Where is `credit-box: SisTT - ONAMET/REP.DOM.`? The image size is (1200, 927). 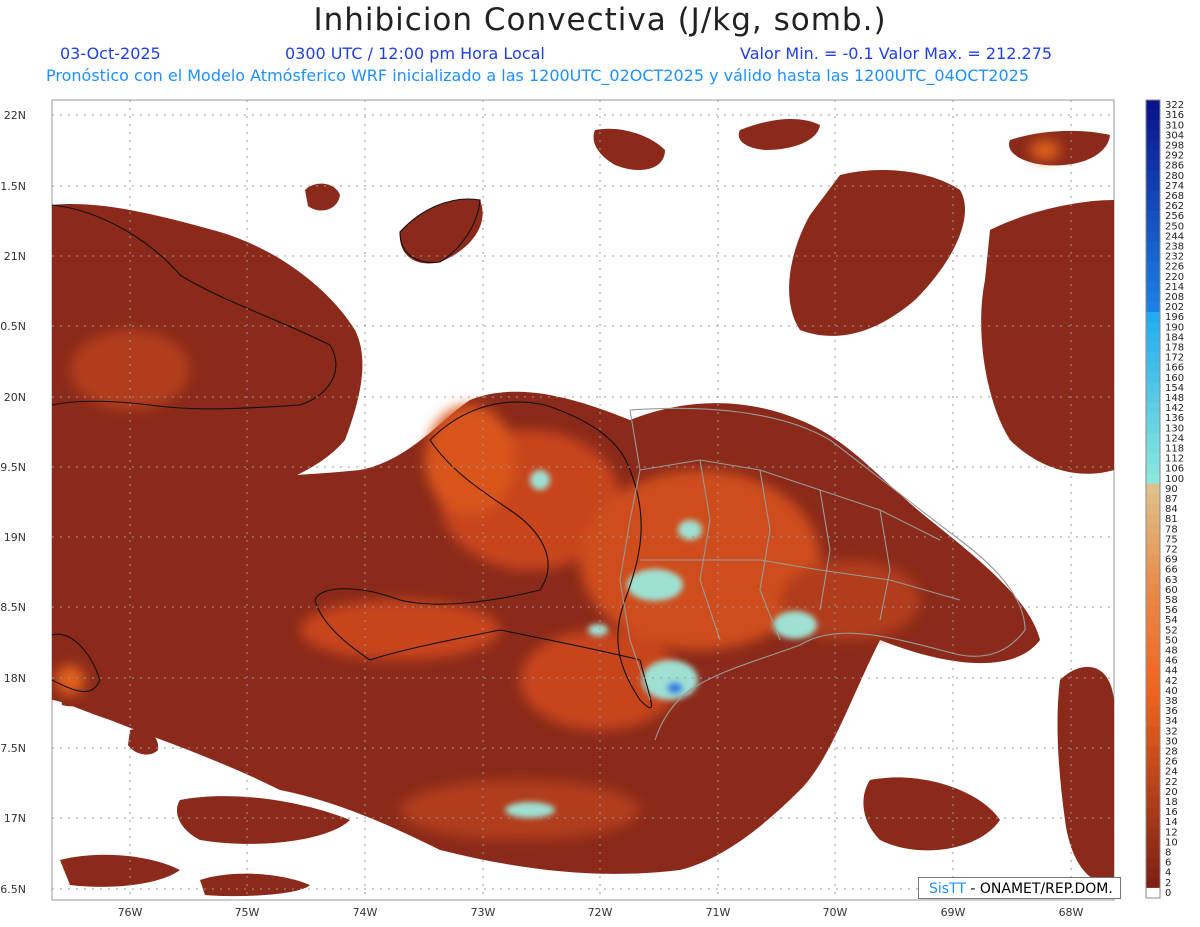 credit-box: SisTT - ONAMET/REP.DOM. is located at coordinates (1019, 888).